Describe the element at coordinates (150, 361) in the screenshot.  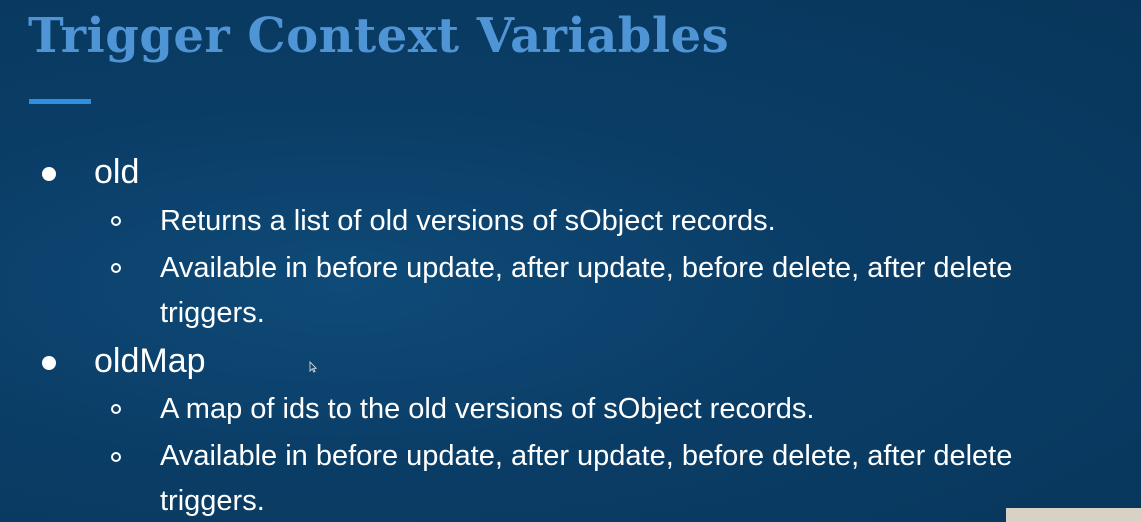
I see `bullet-term-oldmap: oldMap` at that location.